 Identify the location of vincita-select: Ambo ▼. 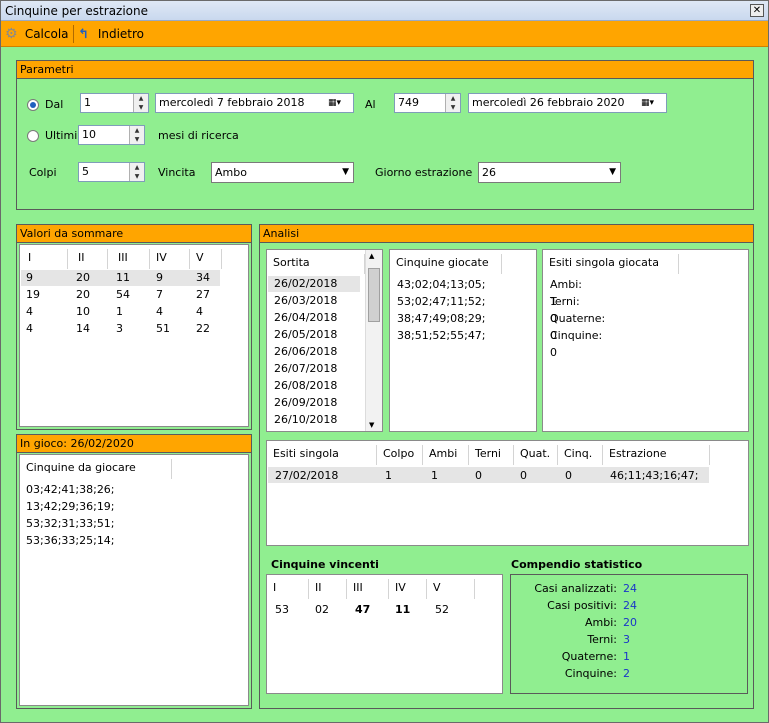
(282, 172).